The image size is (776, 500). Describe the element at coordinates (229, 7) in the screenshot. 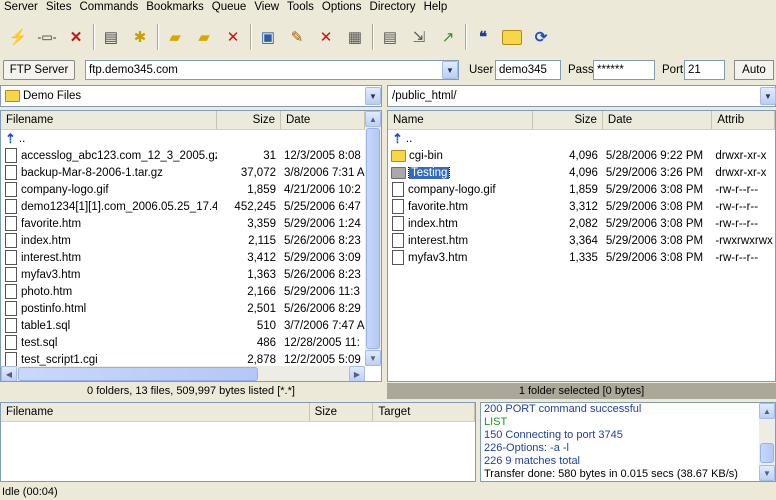

I see `menu-queue: Queue` at that location.